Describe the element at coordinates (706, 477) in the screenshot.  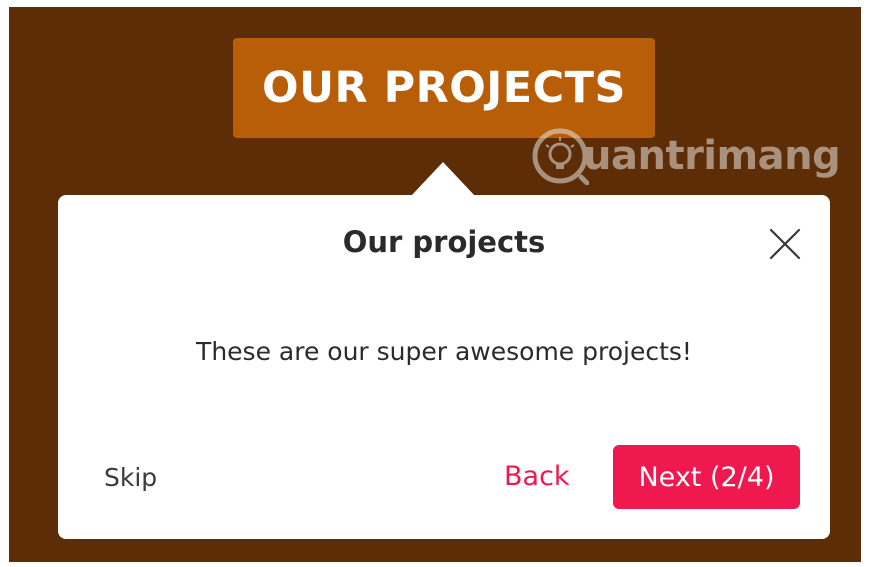
I see `next-button: Next (2/4)` at that location.